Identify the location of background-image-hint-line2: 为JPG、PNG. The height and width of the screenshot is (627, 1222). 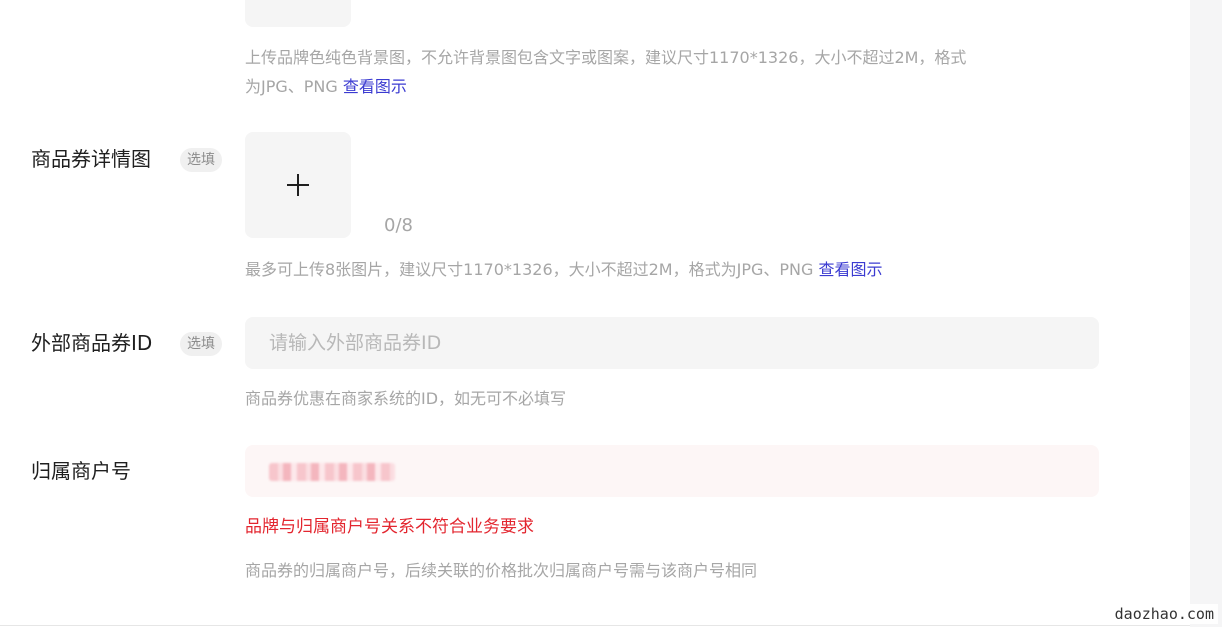
(291, 86).